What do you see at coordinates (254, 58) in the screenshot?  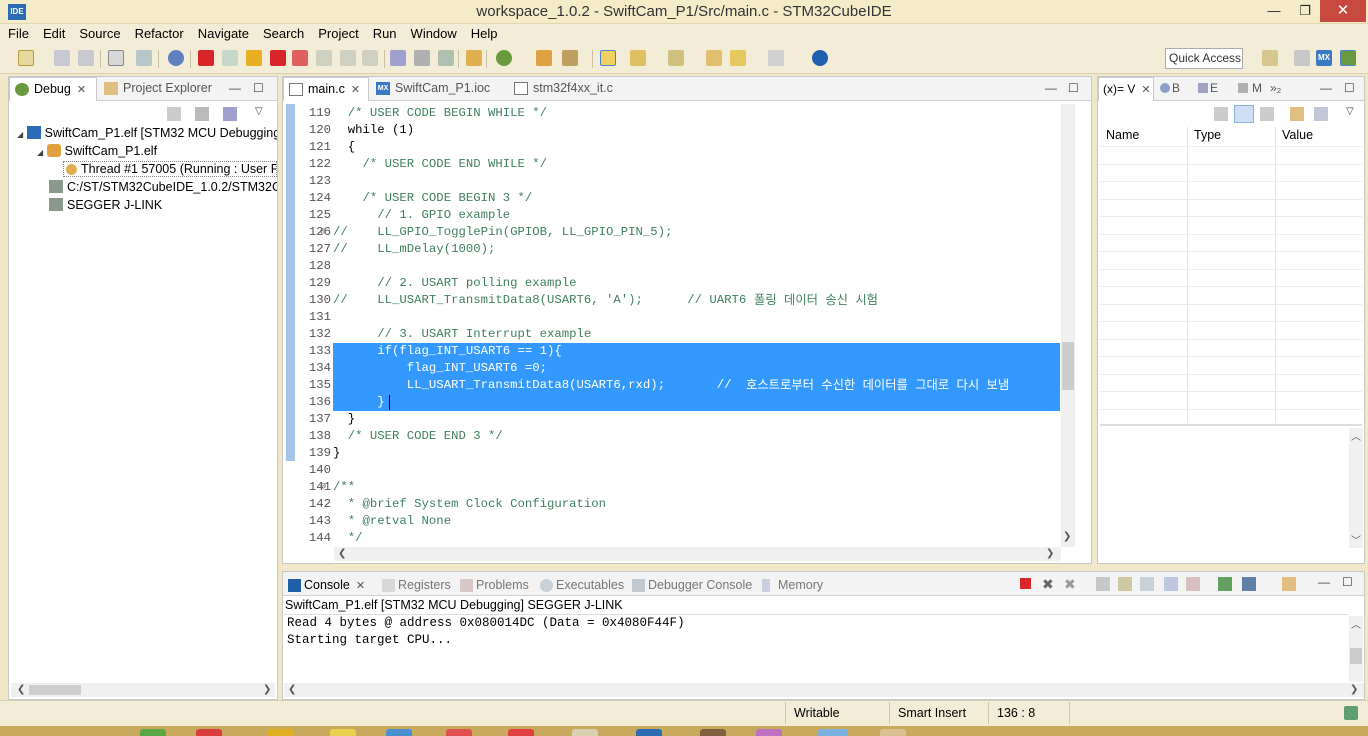 I see `suspend-icon` at bounding box center [254, 58].